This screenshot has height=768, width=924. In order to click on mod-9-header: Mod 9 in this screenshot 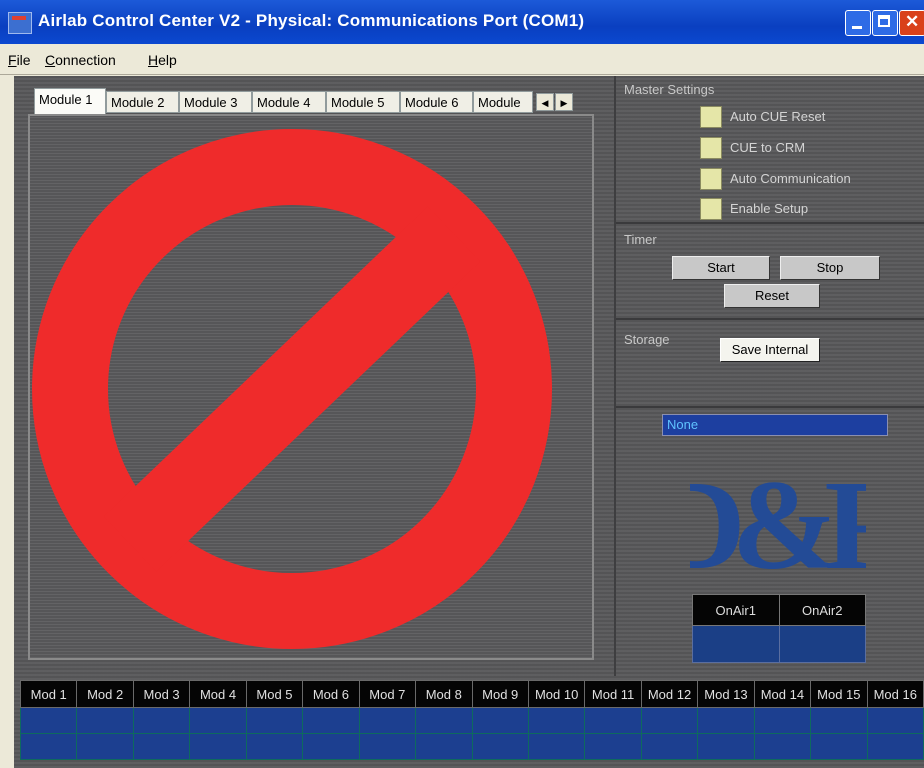, I will do `click(500, 694)`.